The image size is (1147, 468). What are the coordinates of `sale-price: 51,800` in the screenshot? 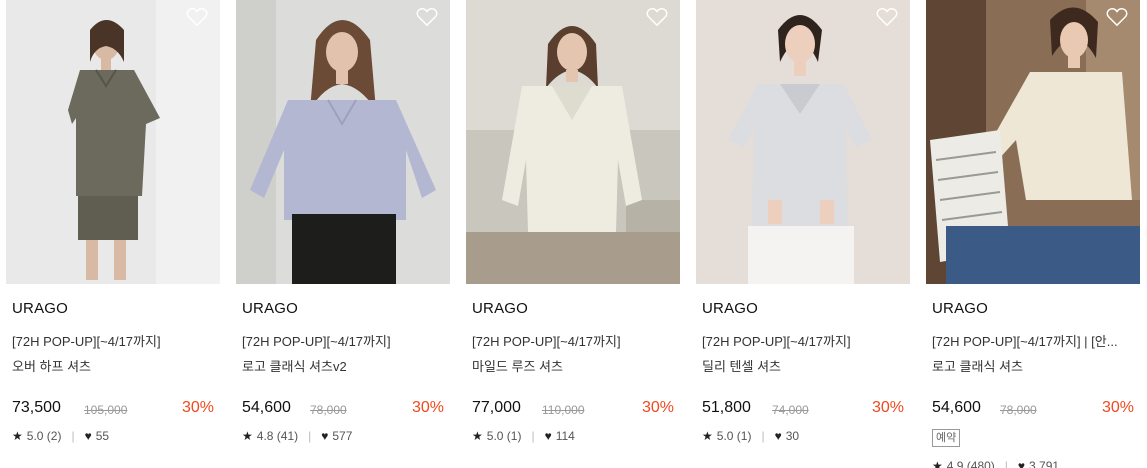 It's located at (726, 407).